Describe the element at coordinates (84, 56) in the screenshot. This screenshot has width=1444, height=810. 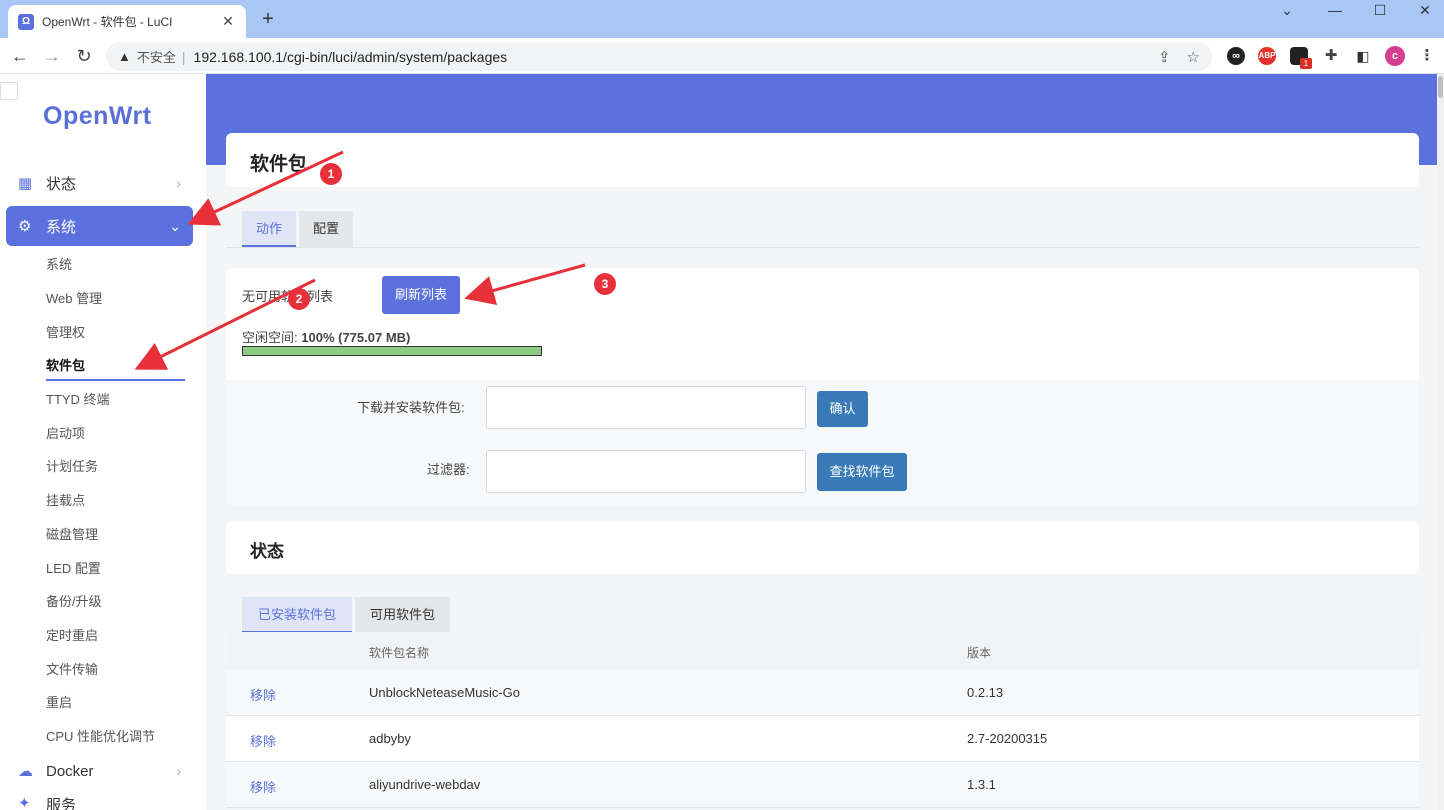
I see `reload-icon: ↻` at that location.